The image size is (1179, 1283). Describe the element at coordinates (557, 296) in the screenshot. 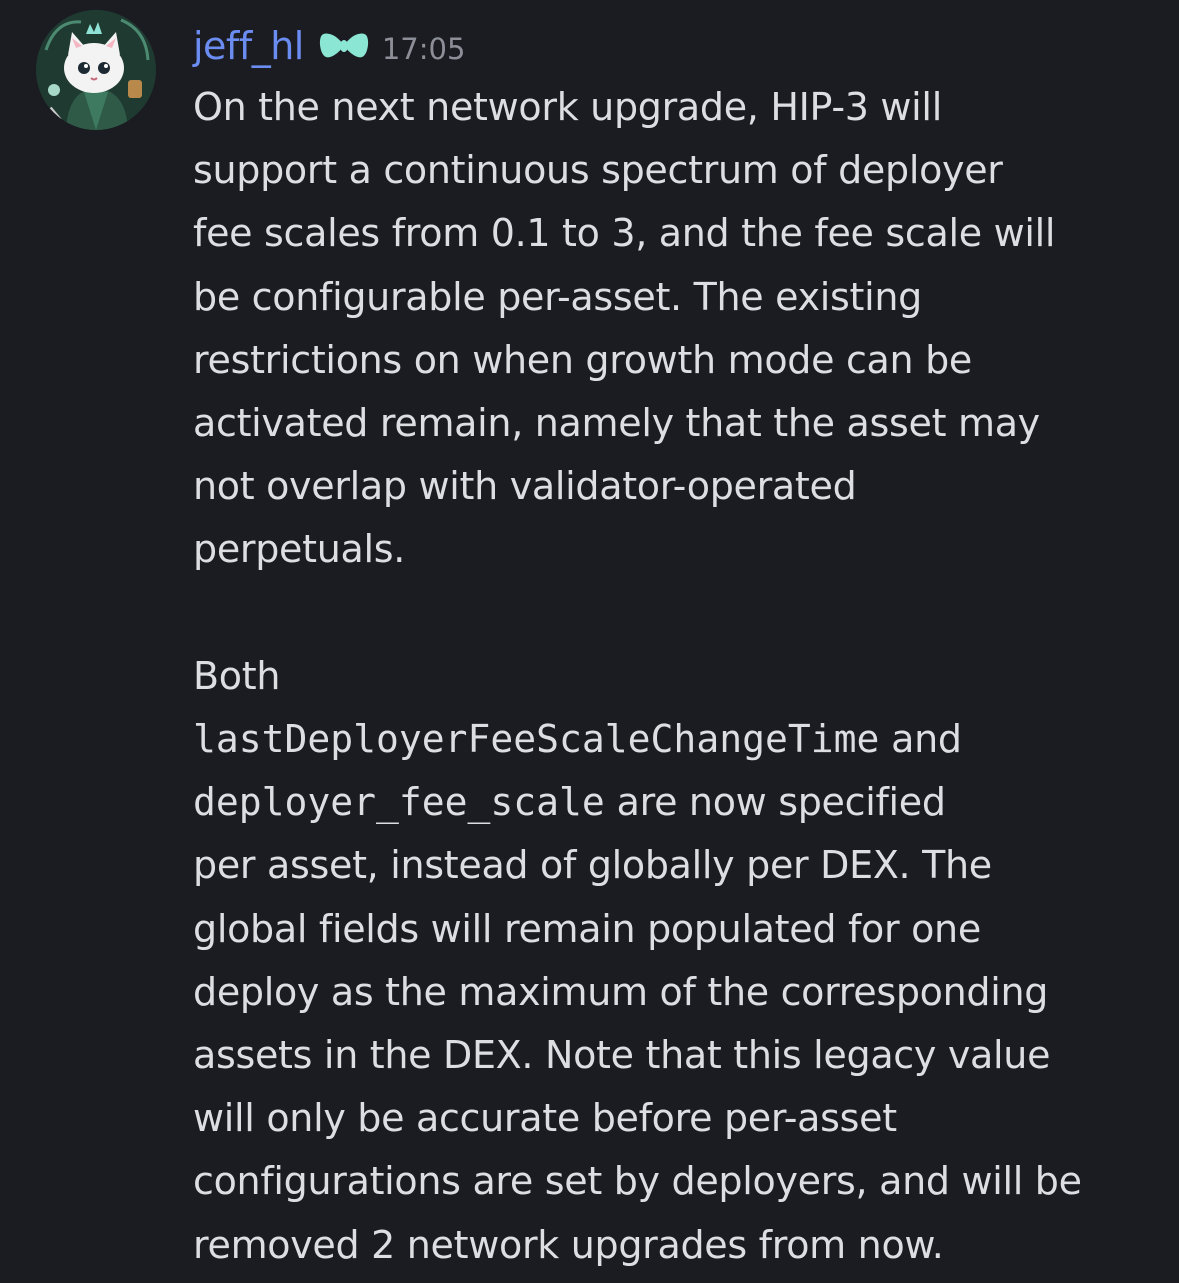

I see `text-line: be configurable per-asset. The existing` at that location.